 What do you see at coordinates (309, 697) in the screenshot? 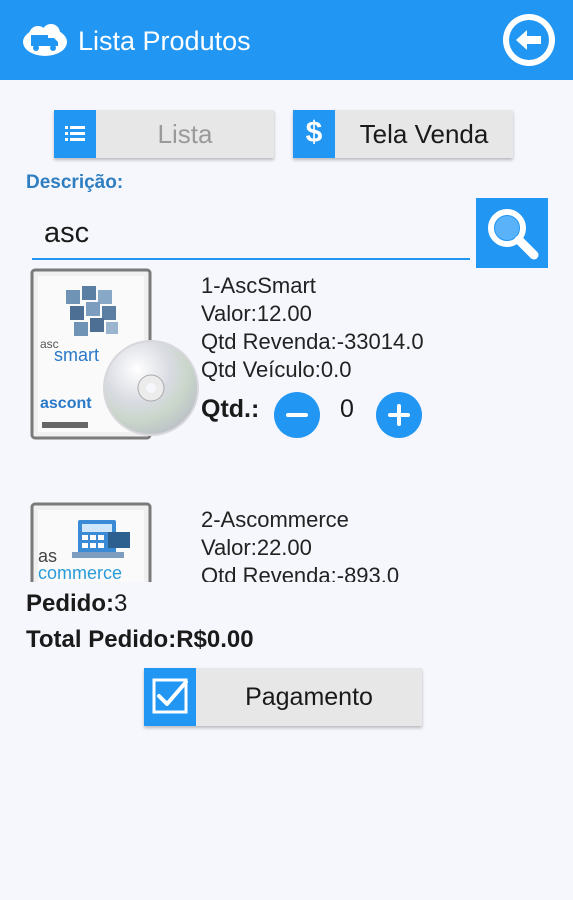
I see `pagamento-label: Pagamento` at bounding box center [309, 697].